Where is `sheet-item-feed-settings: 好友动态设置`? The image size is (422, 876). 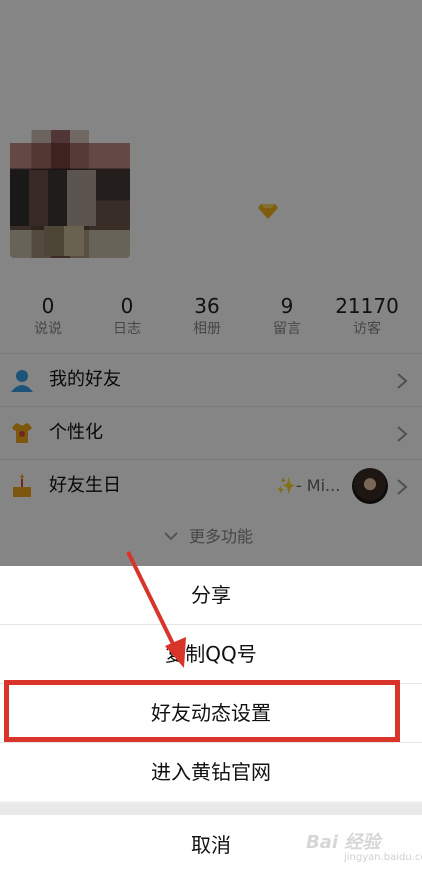
sheet-item-feed-settings: 好友动态设置 is located at coordinates (211, 713).